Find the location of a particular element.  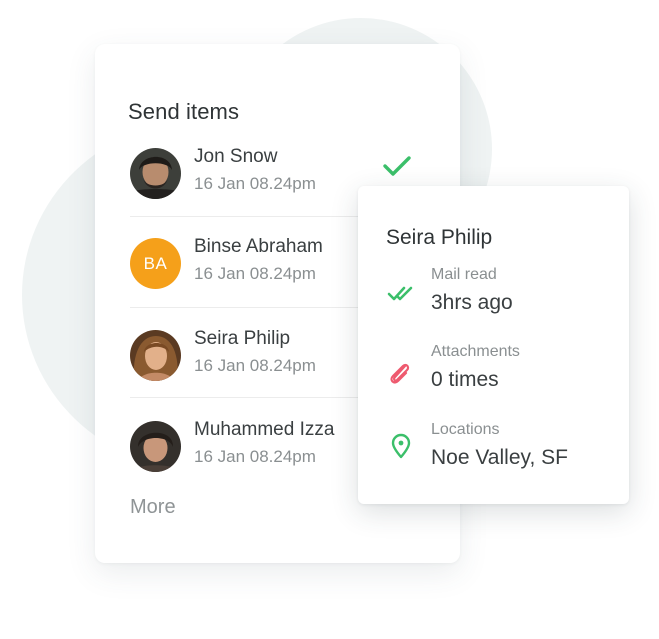

contact-name: Jon Snow is located at coordinates (236, 156).